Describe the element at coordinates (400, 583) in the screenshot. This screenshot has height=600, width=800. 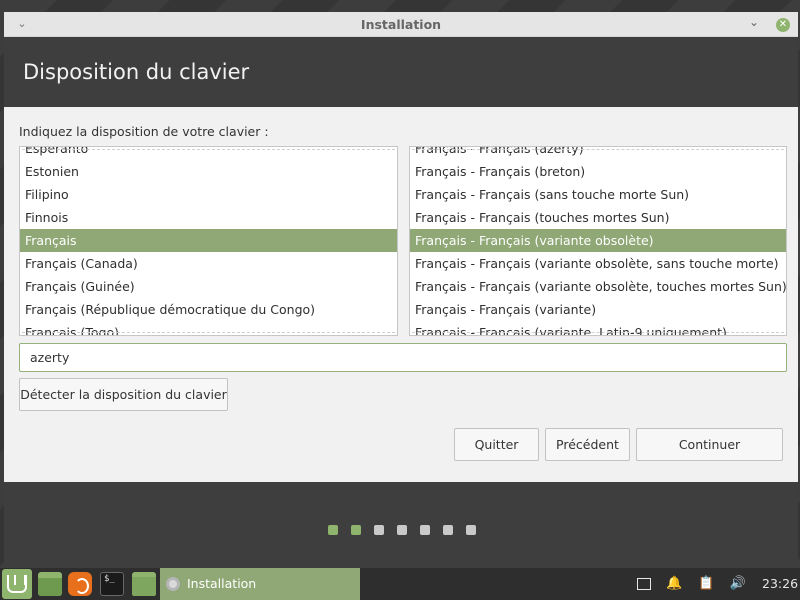
I see `taskbar: $_ Installation 🔔 📋 🔊 23:26` at that location.